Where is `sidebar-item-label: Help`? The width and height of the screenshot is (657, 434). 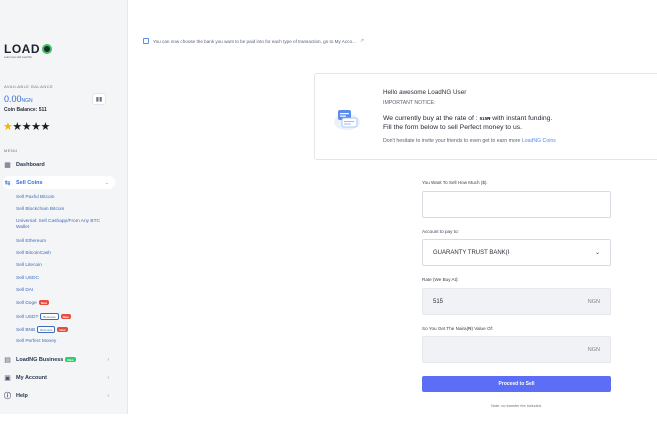
sidebar-item-label: Help is located at coordinates (22, 395).